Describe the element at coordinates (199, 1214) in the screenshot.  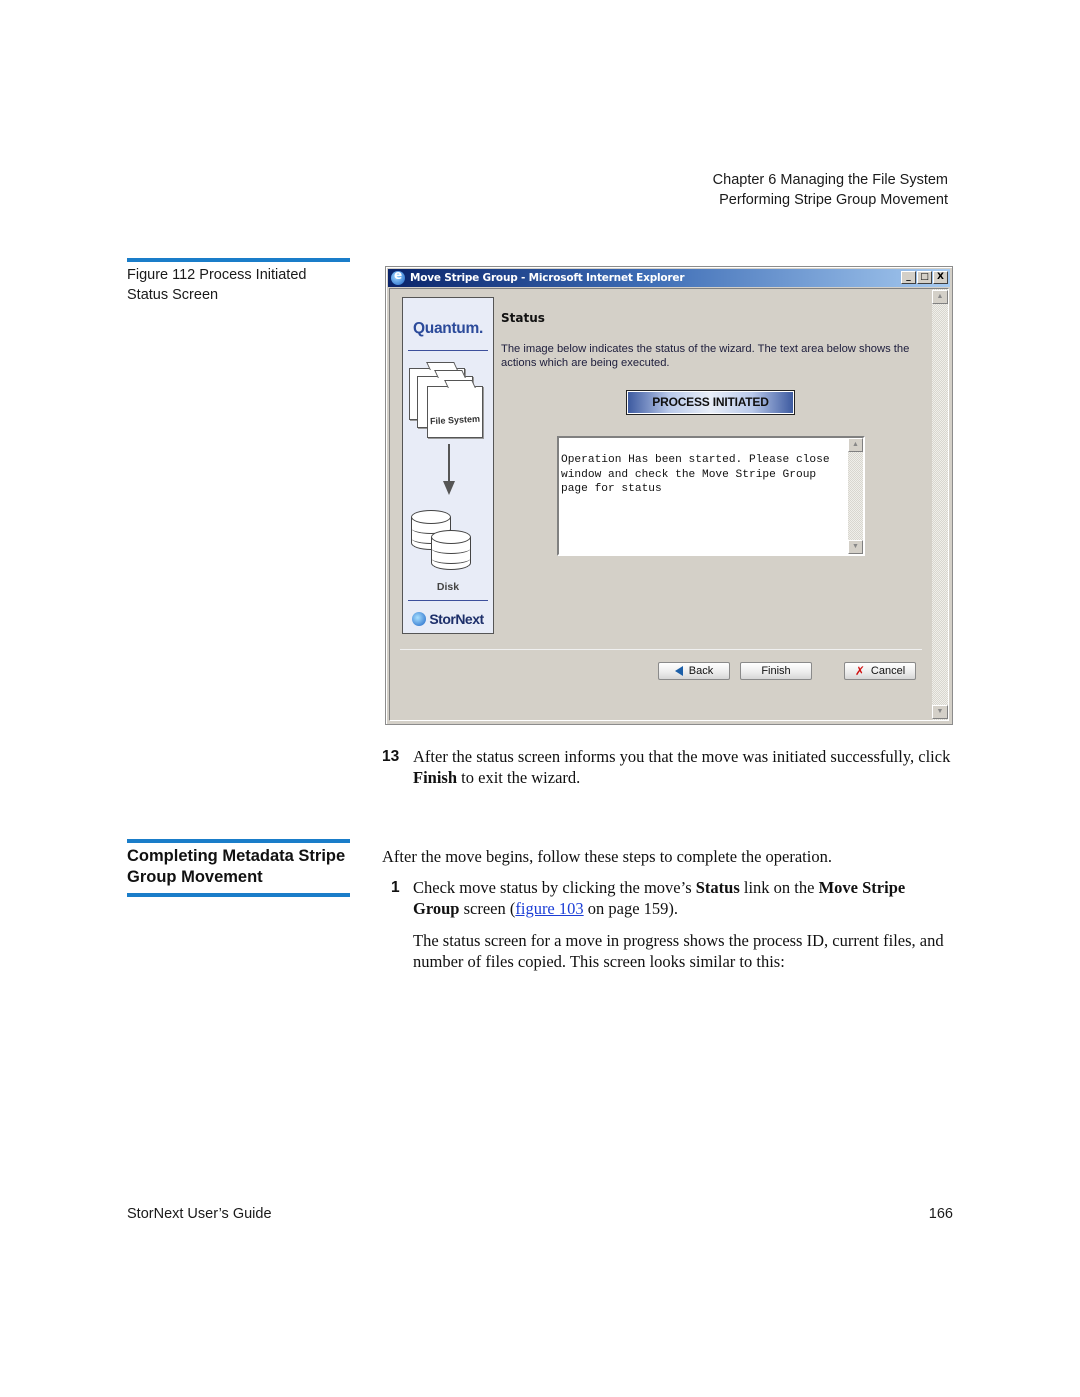
I see `footer-guide-title: StorNext User’s Guide` at that location.